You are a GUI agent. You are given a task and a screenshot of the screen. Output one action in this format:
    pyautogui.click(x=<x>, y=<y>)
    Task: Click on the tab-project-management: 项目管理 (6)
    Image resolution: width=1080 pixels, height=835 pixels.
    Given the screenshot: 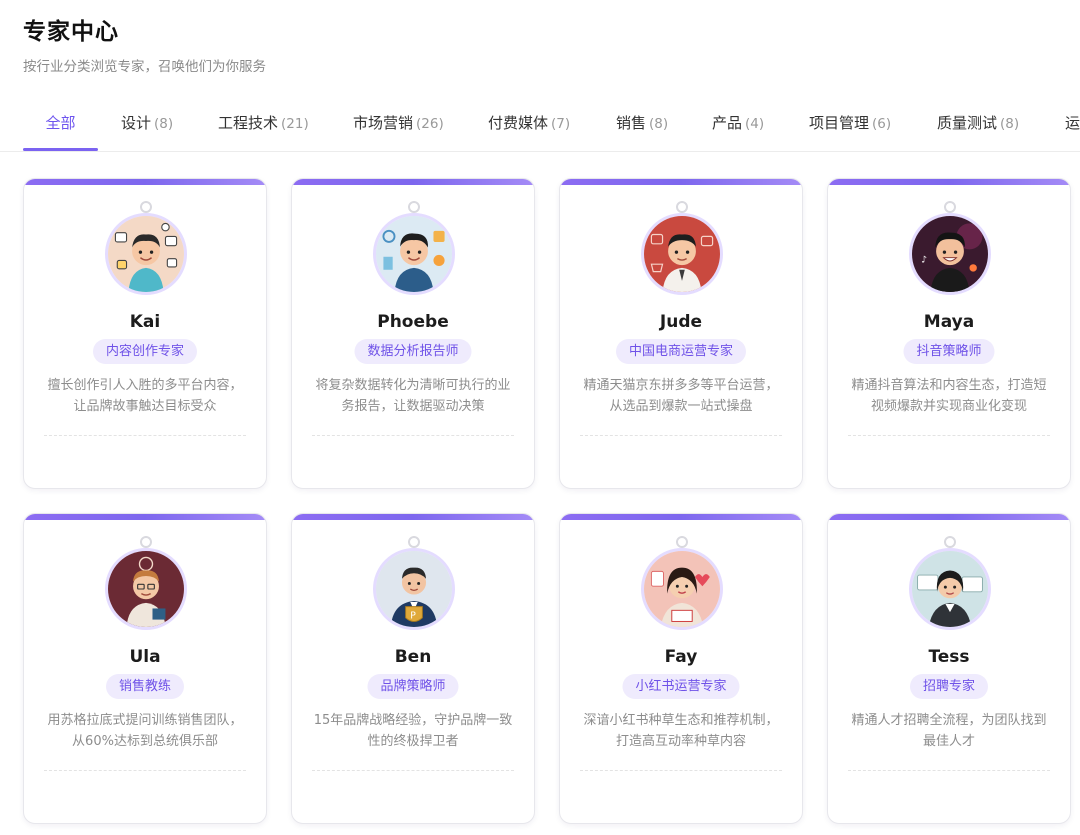 What is the action you would take?
    pyautogui.click(x=850, y=125)
    